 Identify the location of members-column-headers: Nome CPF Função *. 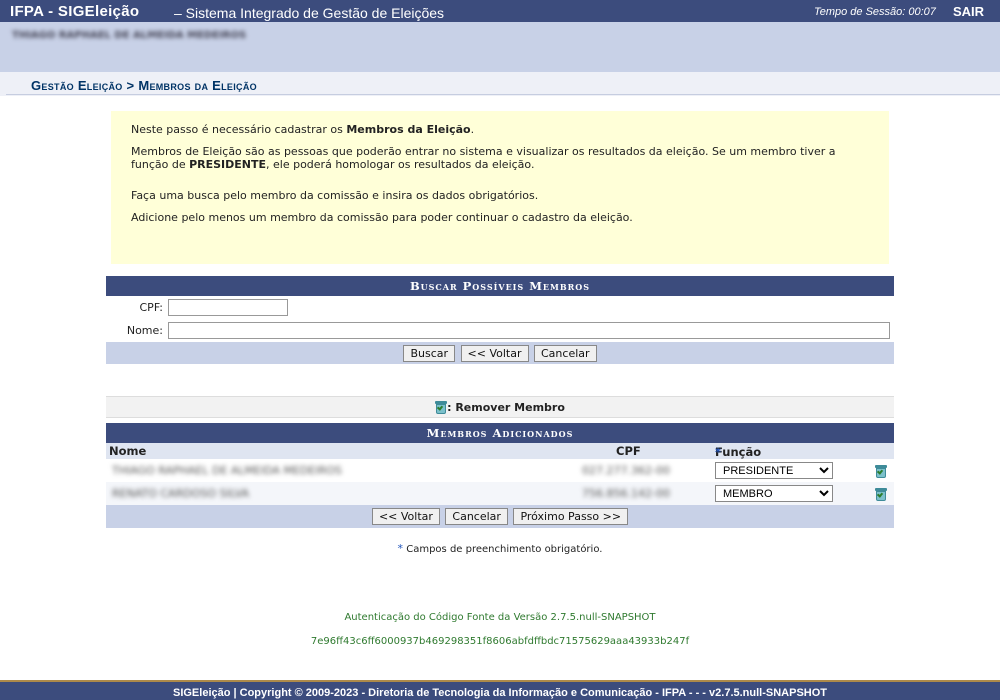
(500, 451).